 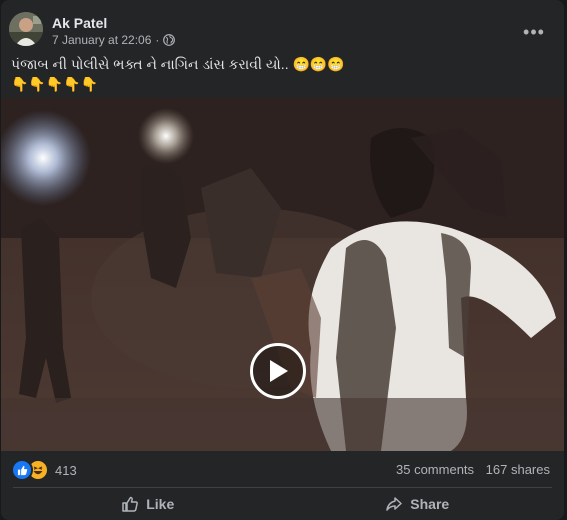 What do you see at coordinates (44, 470) in the screenshot?
I see `reaction-summary: 413` at bounding box center [44, 470].